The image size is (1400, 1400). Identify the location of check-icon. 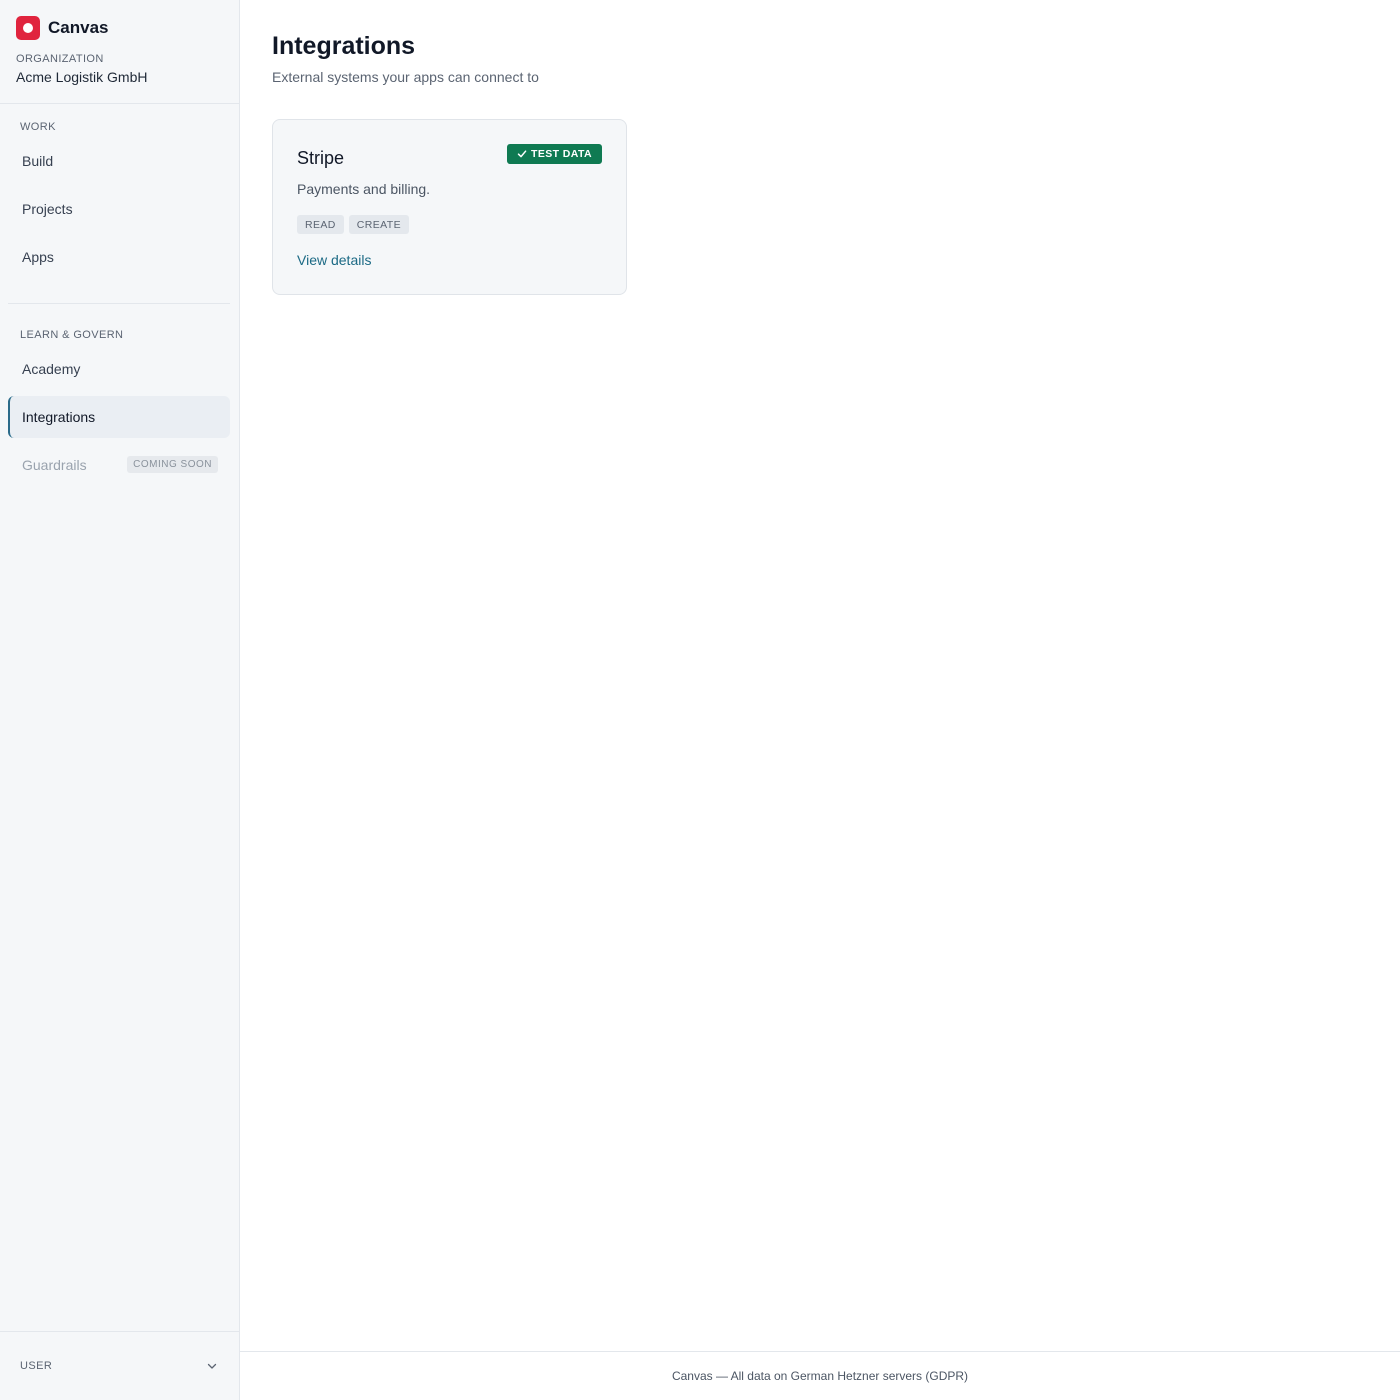
(522, 154).